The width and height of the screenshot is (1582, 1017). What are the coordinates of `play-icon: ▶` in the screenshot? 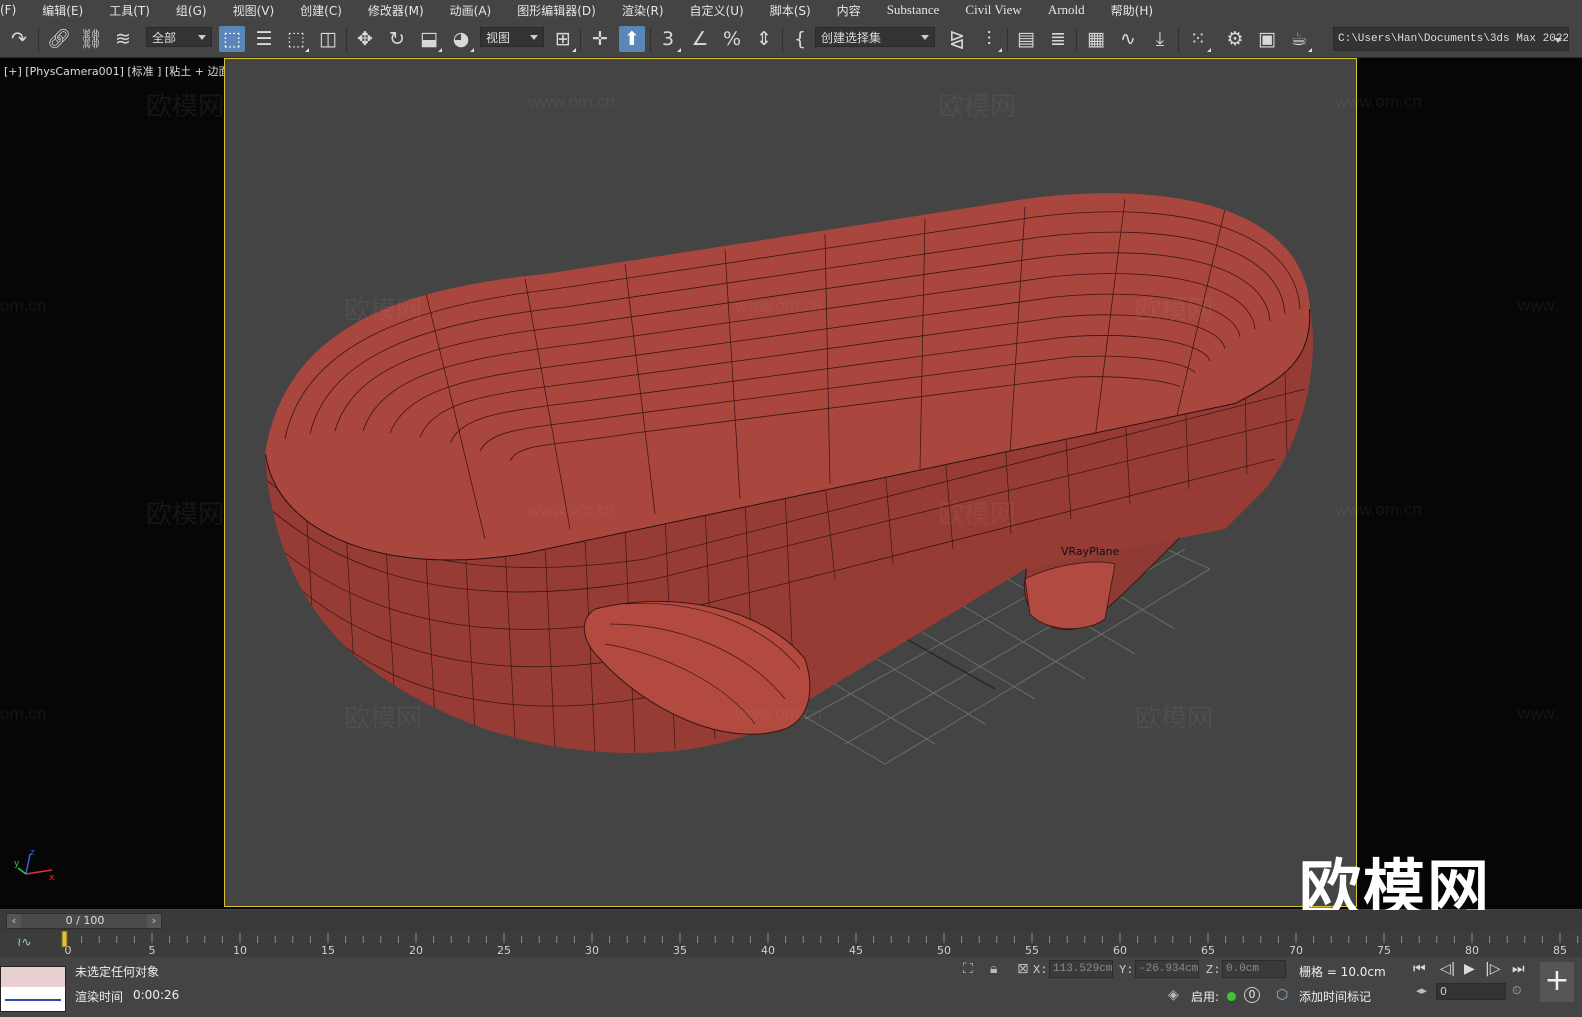 It's located at (1469, 969).